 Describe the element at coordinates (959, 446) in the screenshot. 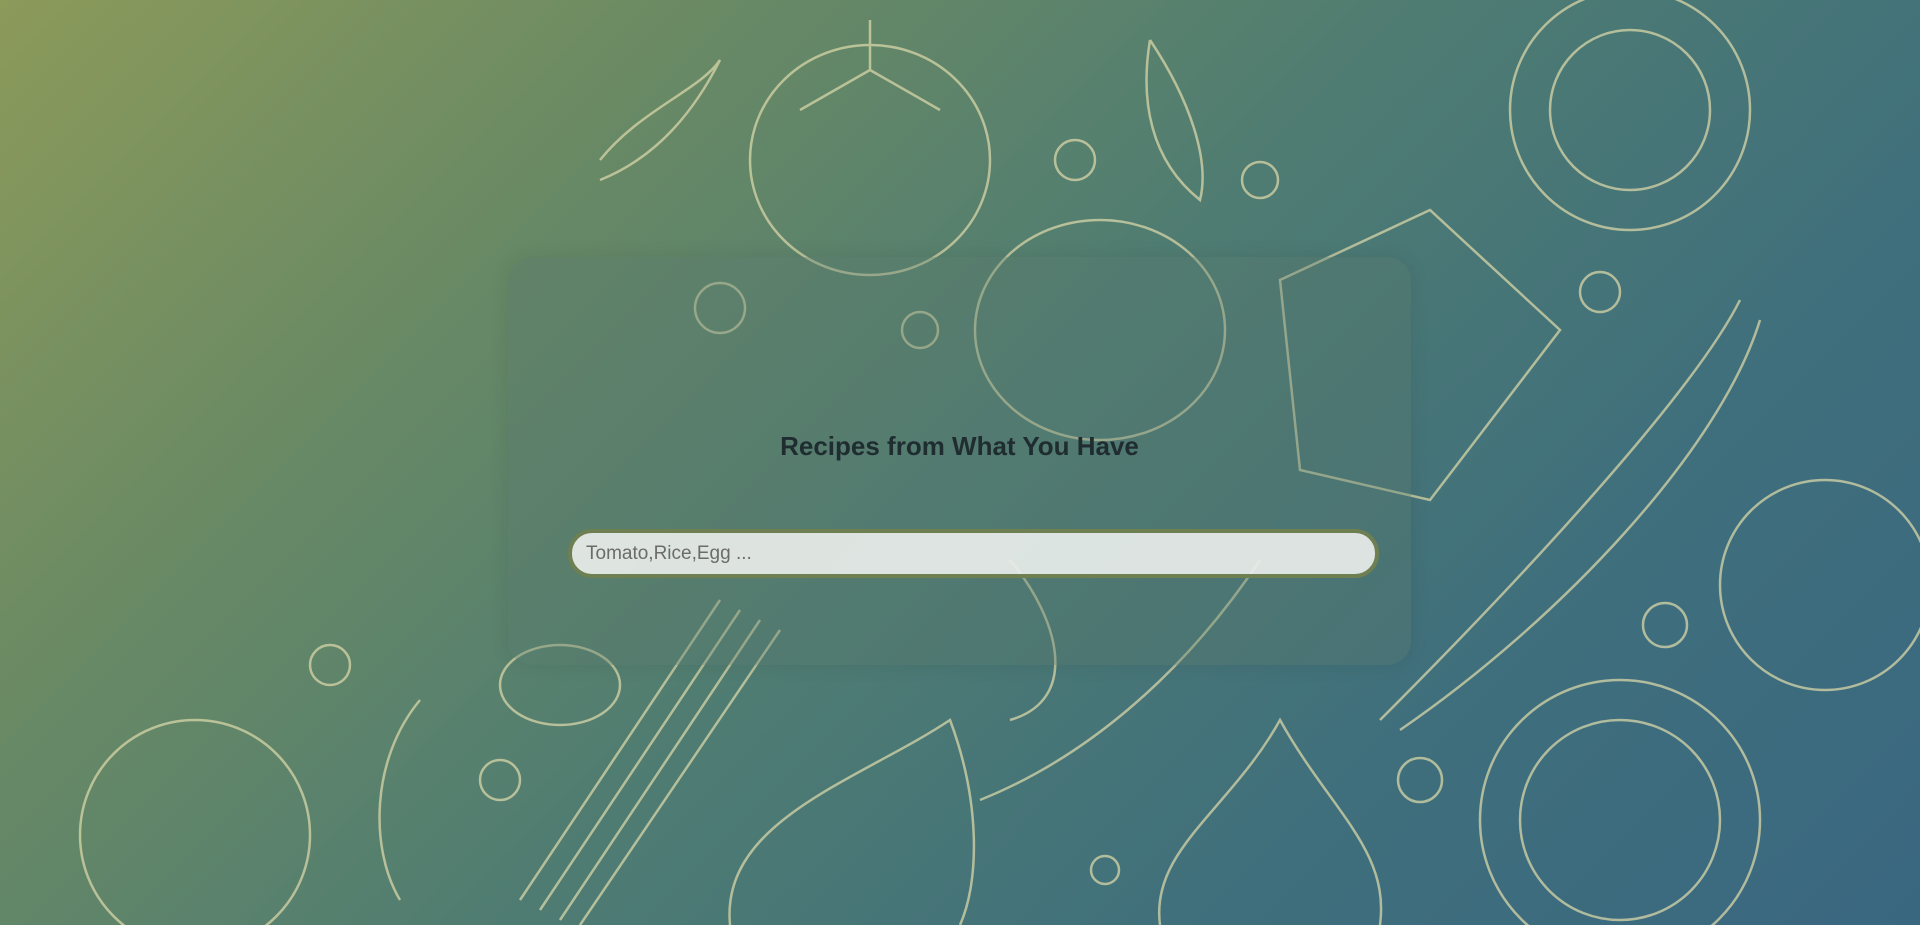

I see `page-title: Recipes from What You Have` at that location.